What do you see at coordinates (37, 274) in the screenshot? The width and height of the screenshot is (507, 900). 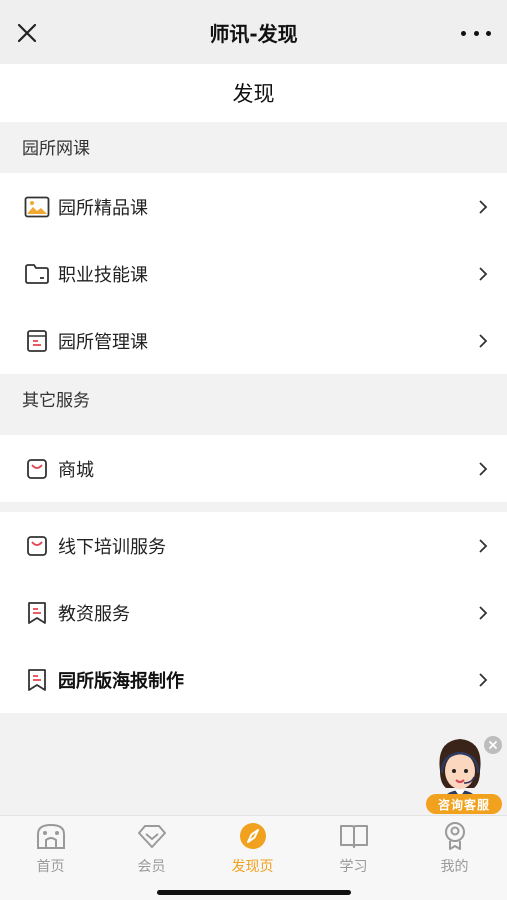 I see `folder-icon` at bounding box center [37, 274].